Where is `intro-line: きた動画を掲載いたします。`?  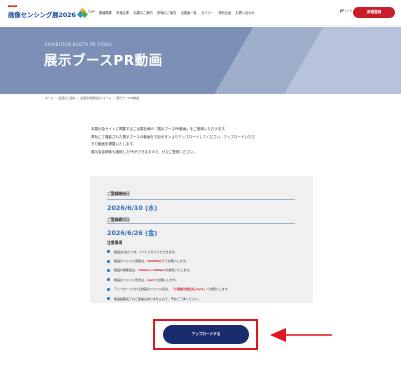
intro-line: きた動画を掲載いたします。 is located at coordinates (114, 144).